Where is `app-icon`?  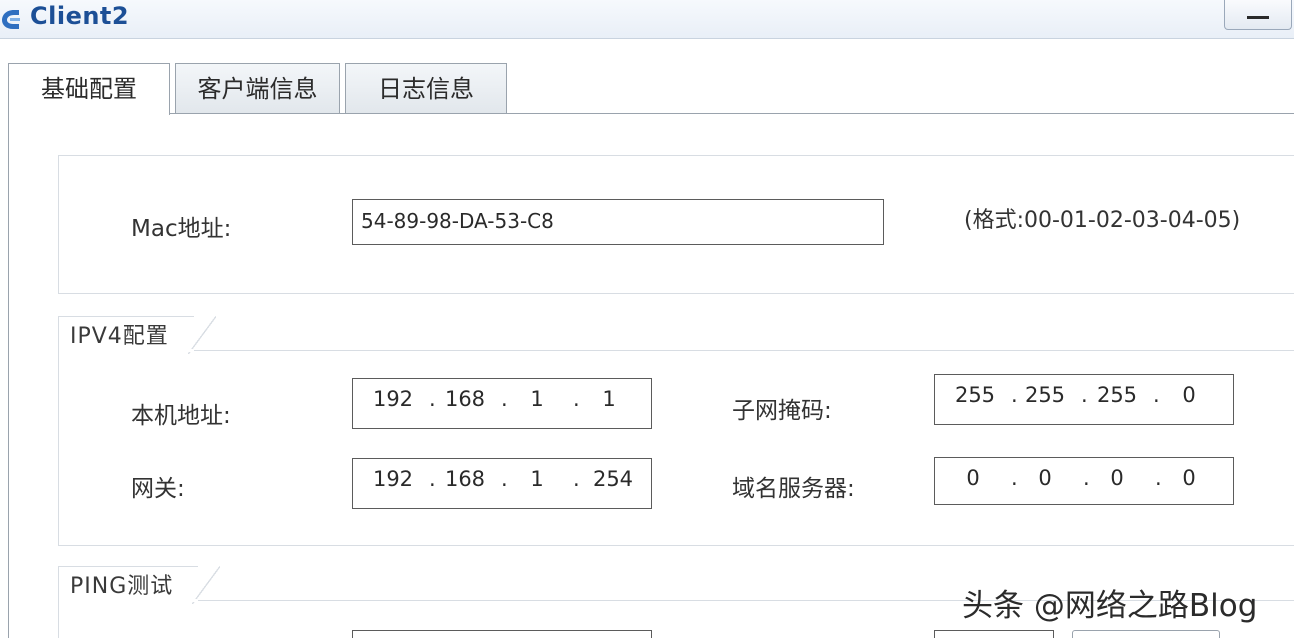
app-icon is located at coordinates (11, 19).